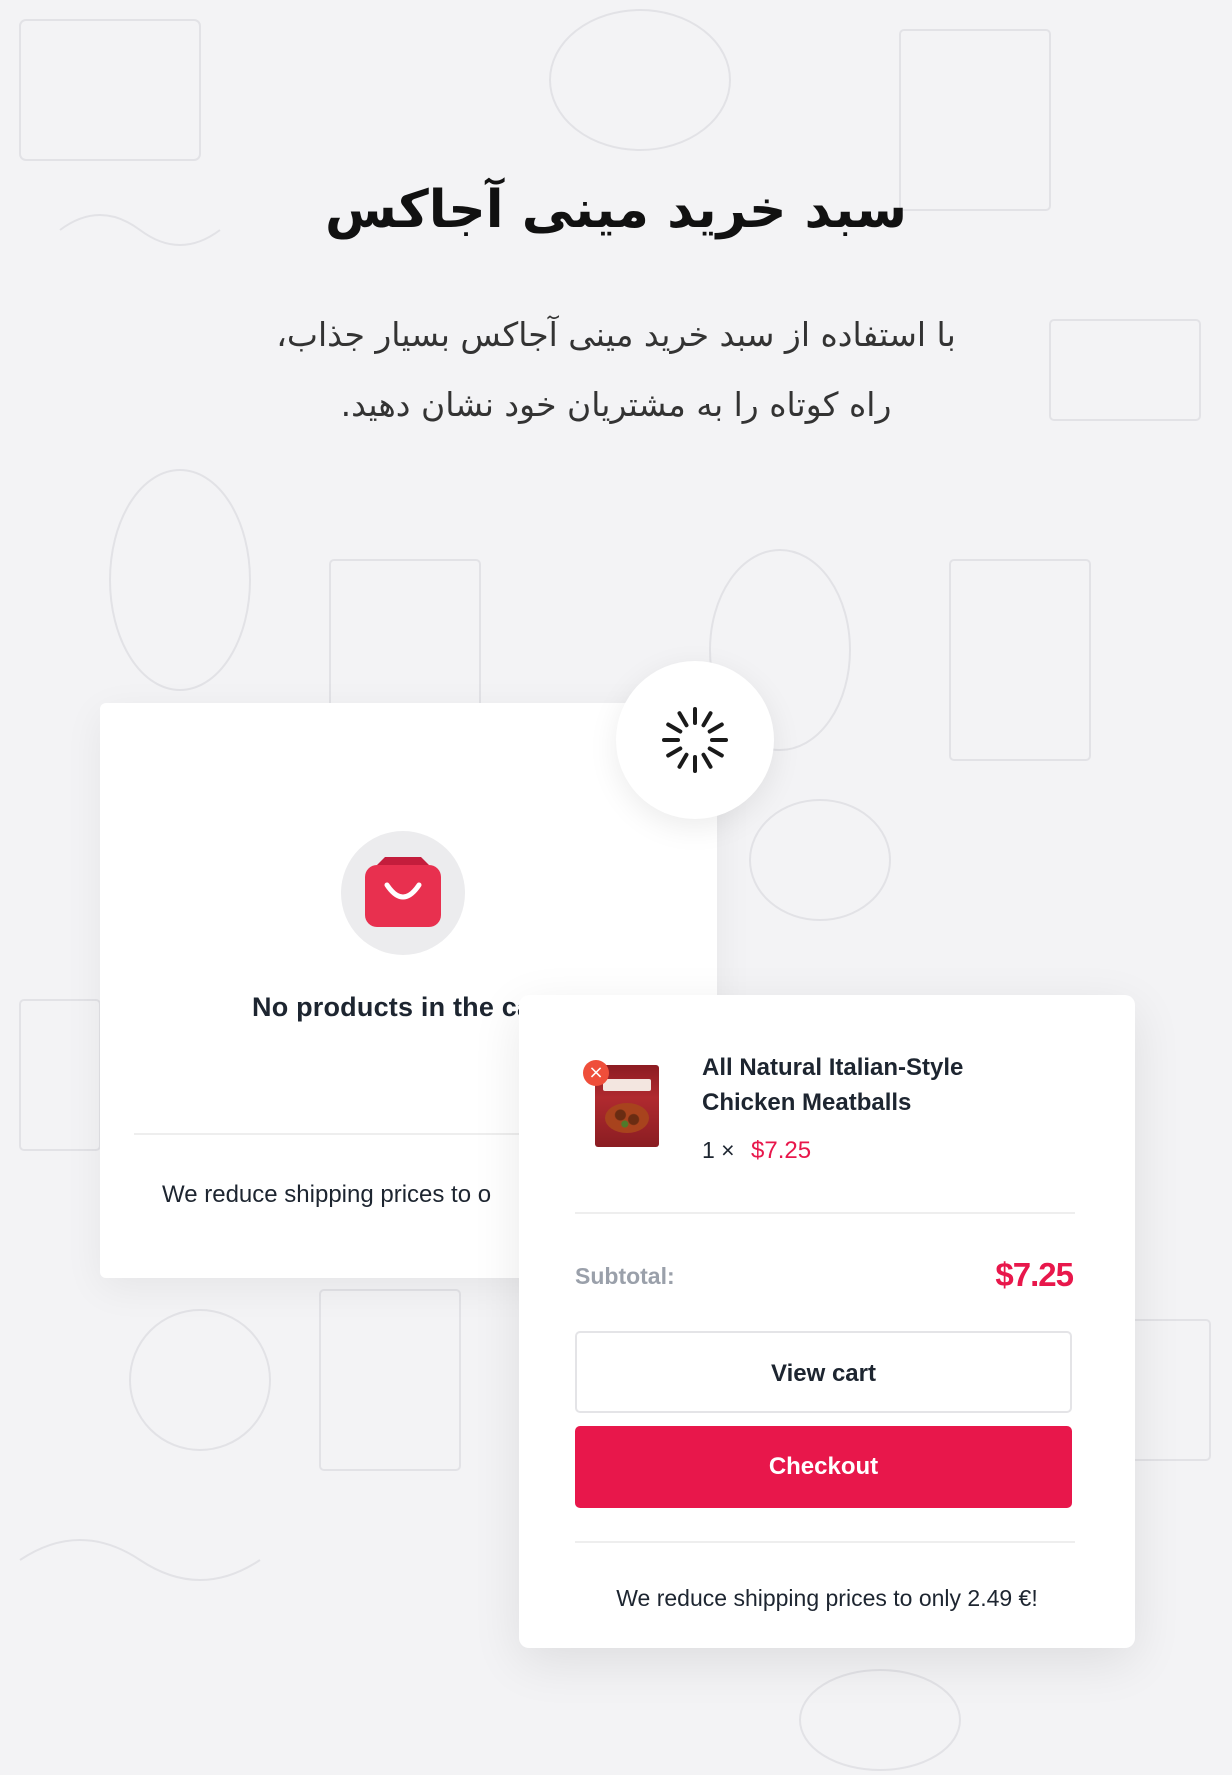  What do you see at coordinates (823, 1467) in the screenshot?
I see `checkout-button: Checkout` at bounding box center [823, 1467].